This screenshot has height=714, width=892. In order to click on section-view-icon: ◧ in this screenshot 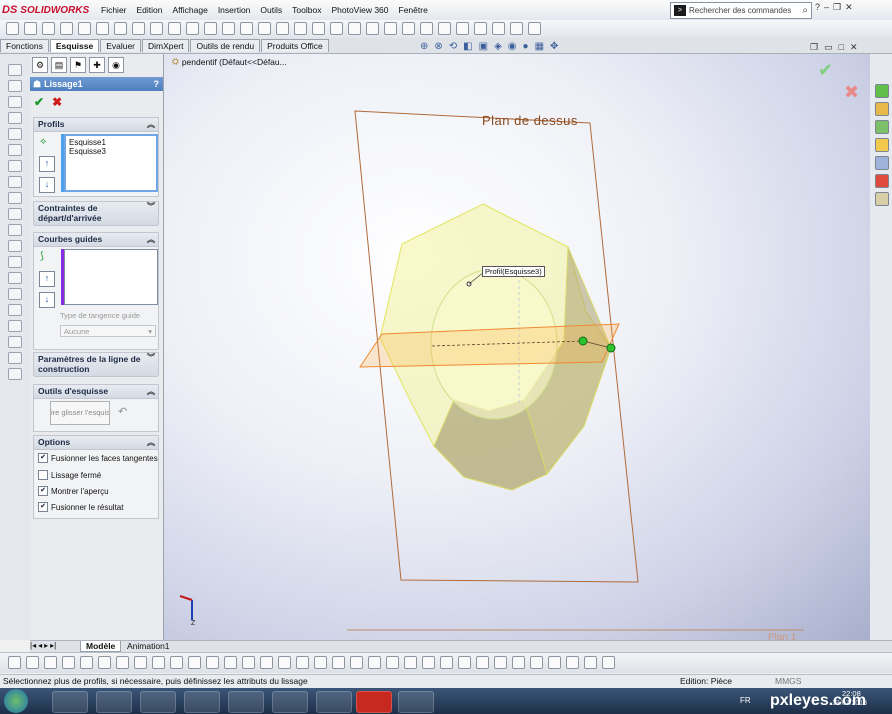, I will do `click(467, 46)`.